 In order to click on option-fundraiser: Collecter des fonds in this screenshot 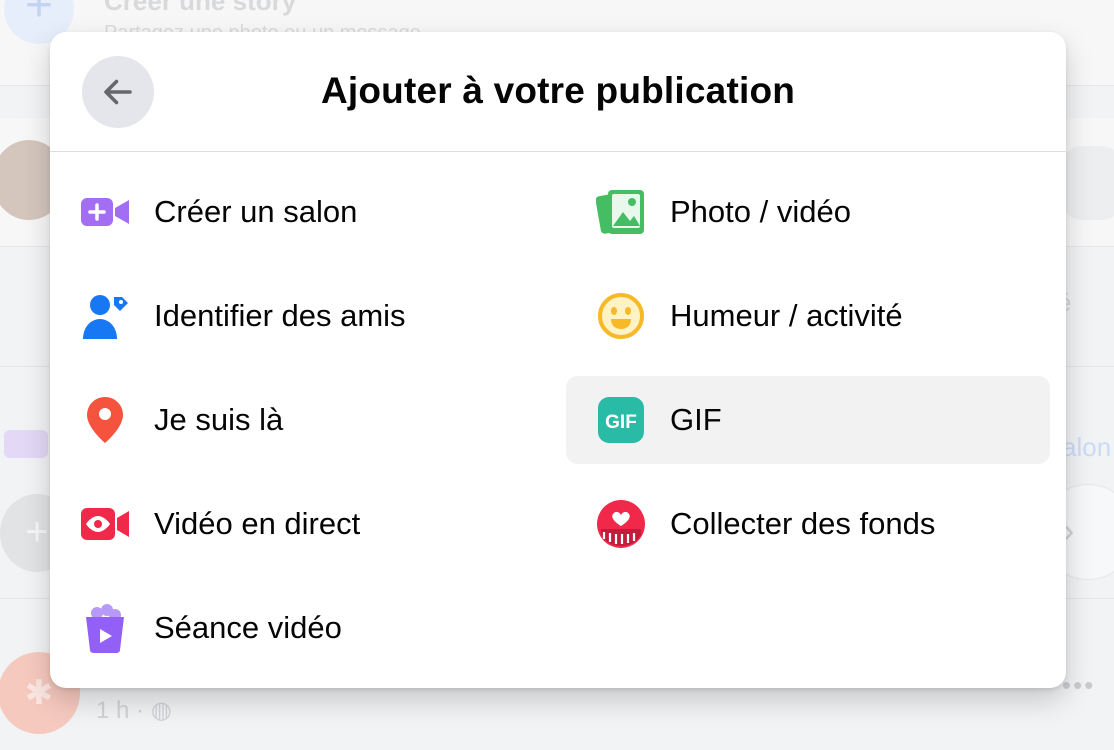, I will do `click(808, 524)`.